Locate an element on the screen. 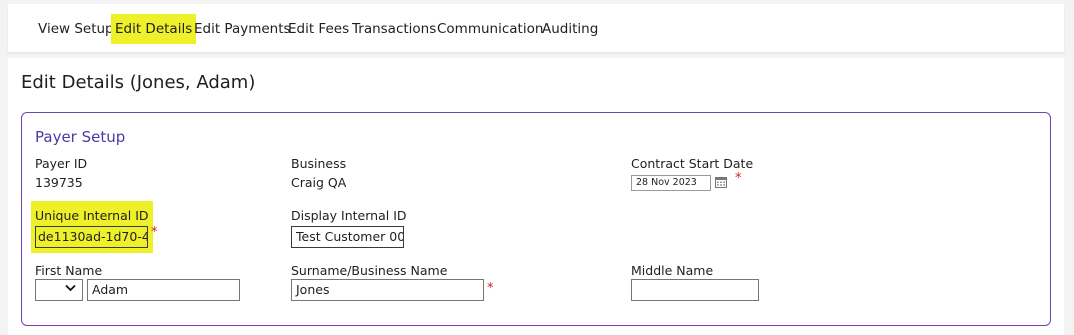 This screenshot has height=335, width=1074. surname-input: Jones is located at coordinates (387, 290).